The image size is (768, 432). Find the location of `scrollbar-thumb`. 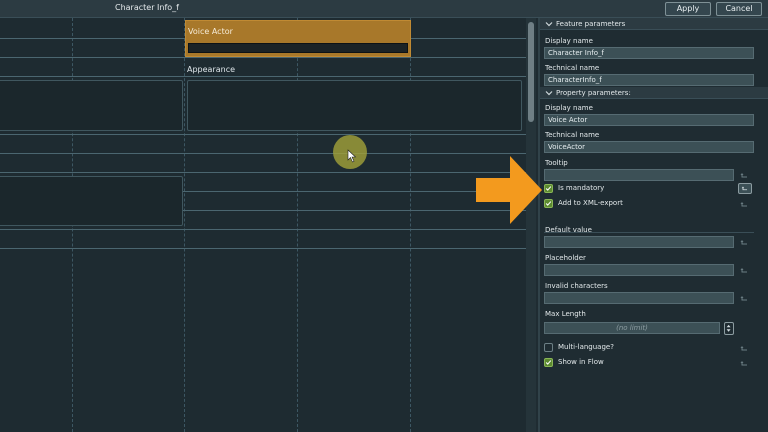

scrollbar-thumb is located at coordinates (531, 72).